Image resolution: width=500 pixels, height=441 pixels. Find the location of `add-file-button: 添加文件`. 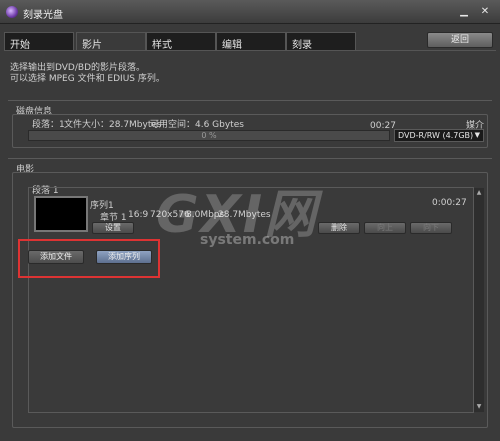

add-file-button: 添加文件 is located at coordinates (56, 257).